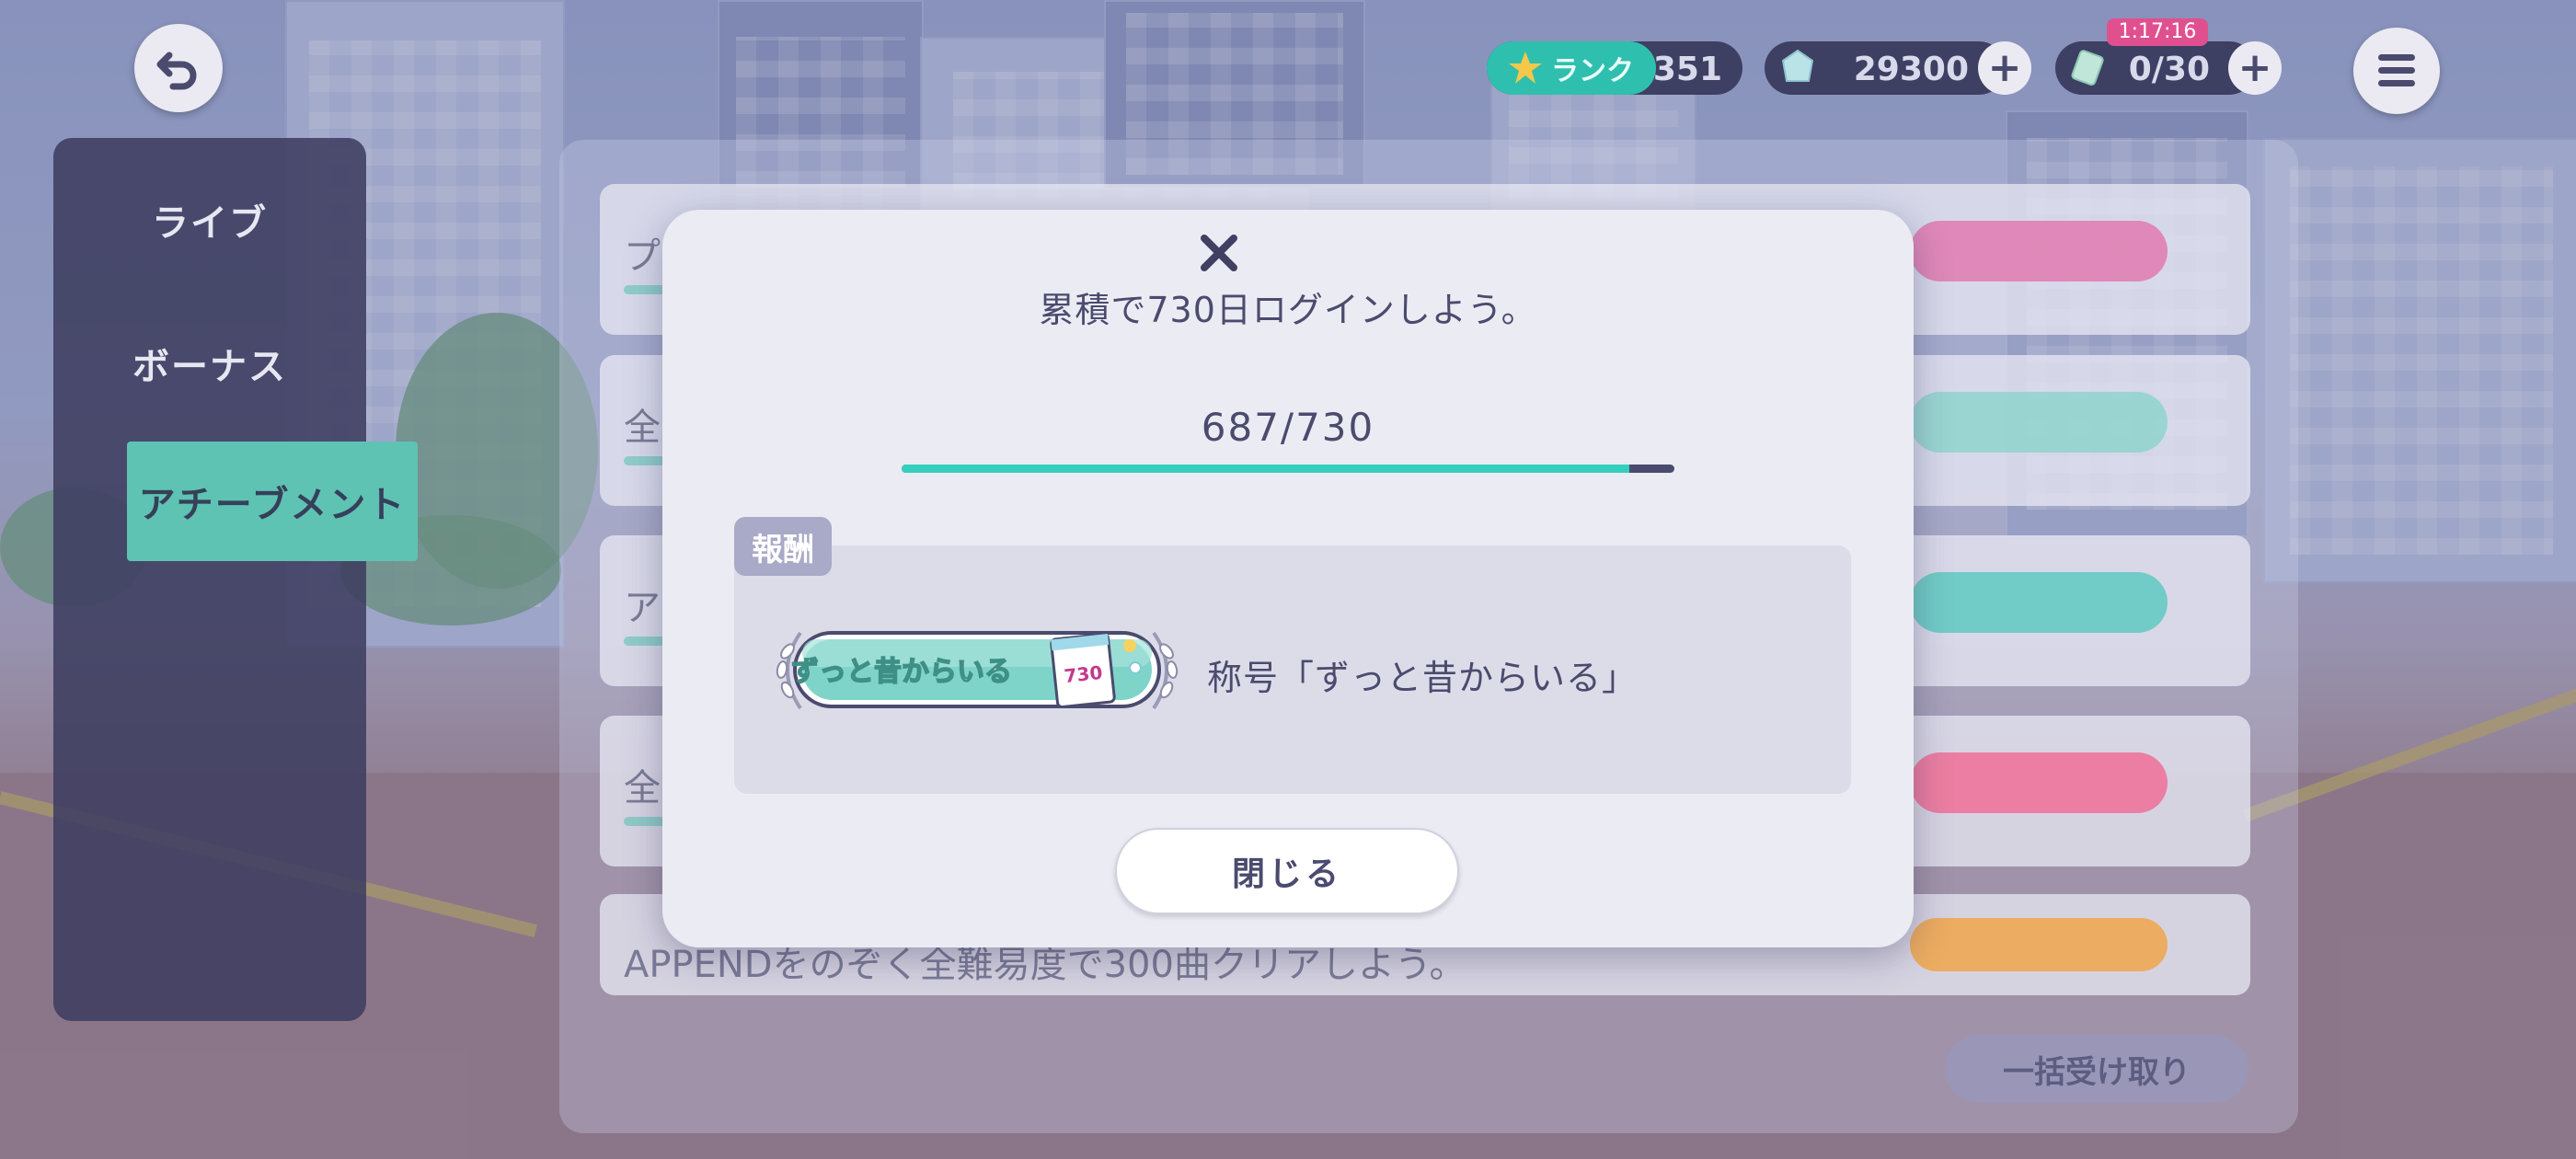  I want to click on sidebar-item-achievement: アチーブメント, so click(272, 501).